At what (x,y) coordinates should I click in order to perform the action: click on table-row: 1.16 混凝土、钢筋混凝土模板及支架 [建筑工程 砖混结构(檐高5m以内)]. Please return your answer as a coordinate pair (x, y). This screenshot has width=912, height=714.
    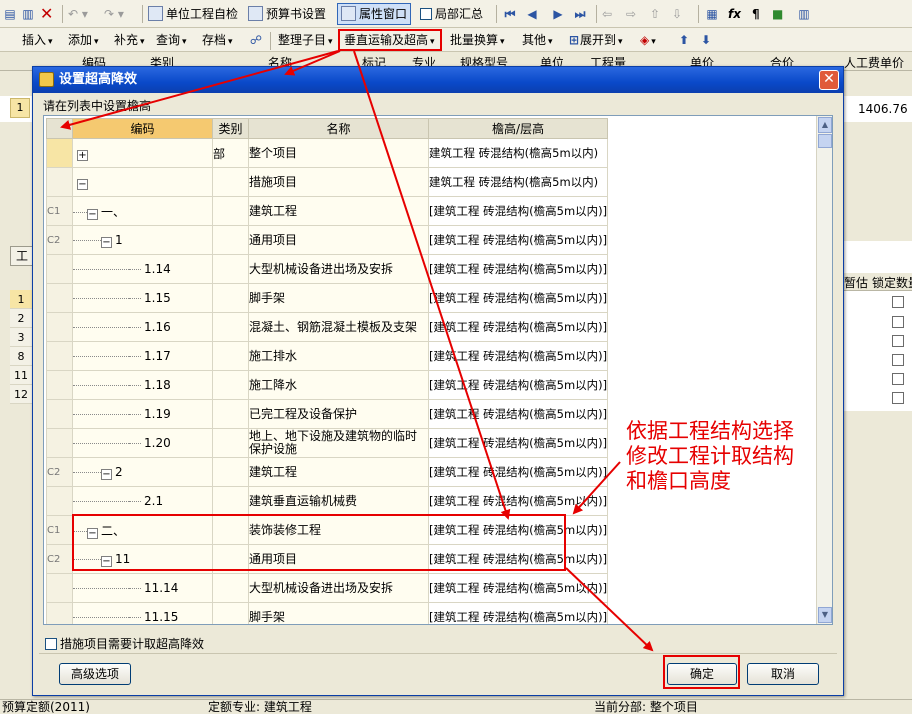
    Looking at the image, I should click on (327, 327).